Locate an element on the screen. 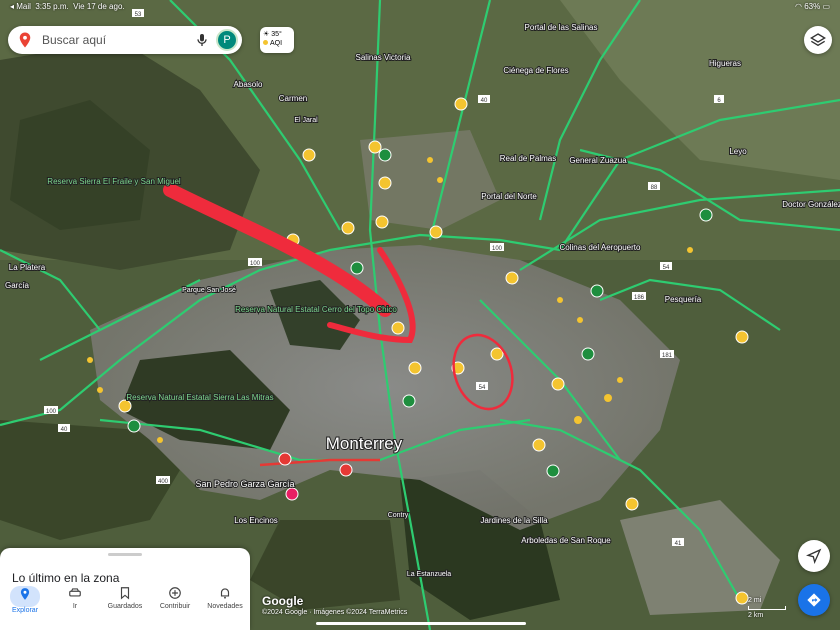 This screenshot has height=630, width=840. place-label: Parque San José is located at coordinates (209, 290).